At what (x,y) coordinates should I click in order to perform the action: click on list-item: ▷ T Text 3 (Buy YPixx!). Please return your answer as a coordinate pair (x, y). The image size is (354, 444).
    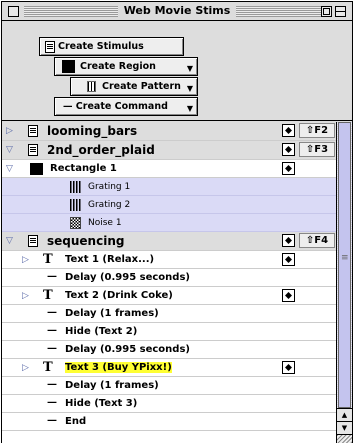
    Looking at the image, I should click on (169, 368).